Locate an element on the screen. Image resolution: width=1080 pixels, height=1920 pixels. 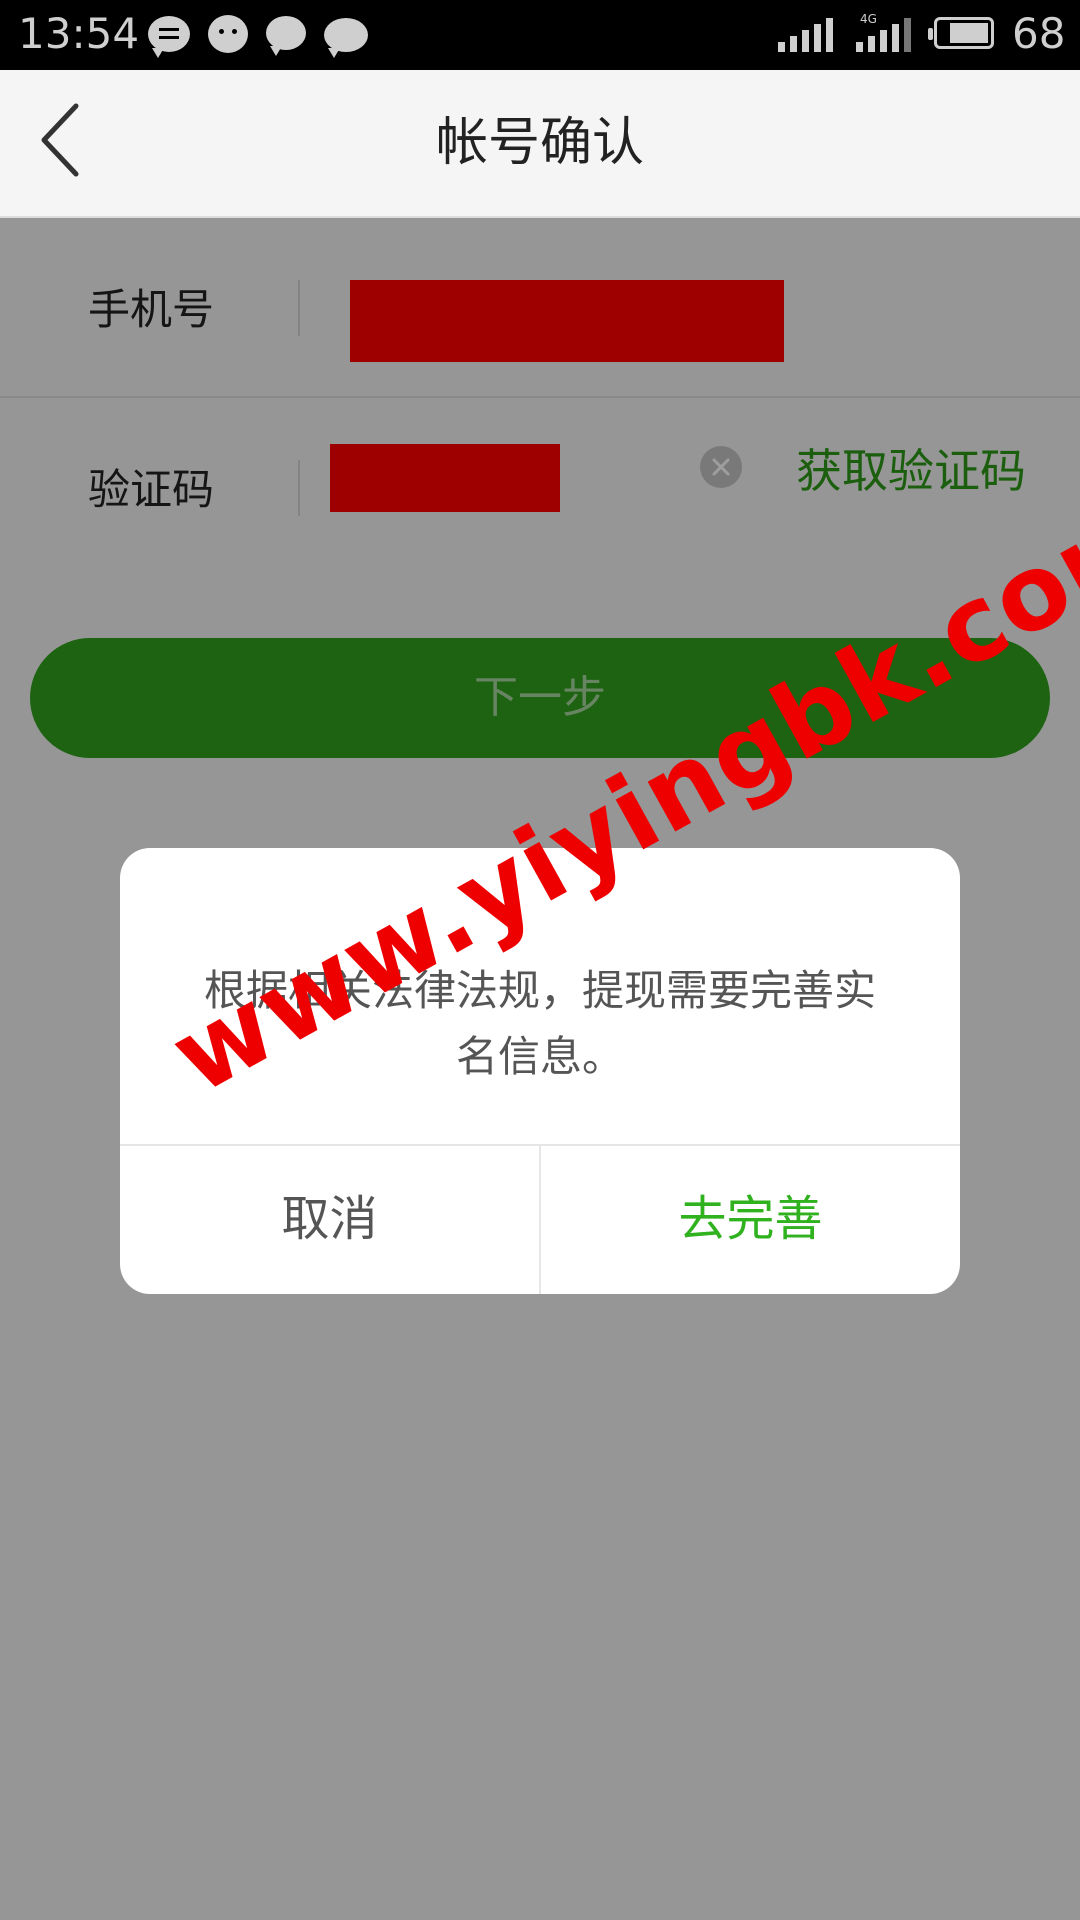
signal-4g-icon is located at coordinates (886, 35).